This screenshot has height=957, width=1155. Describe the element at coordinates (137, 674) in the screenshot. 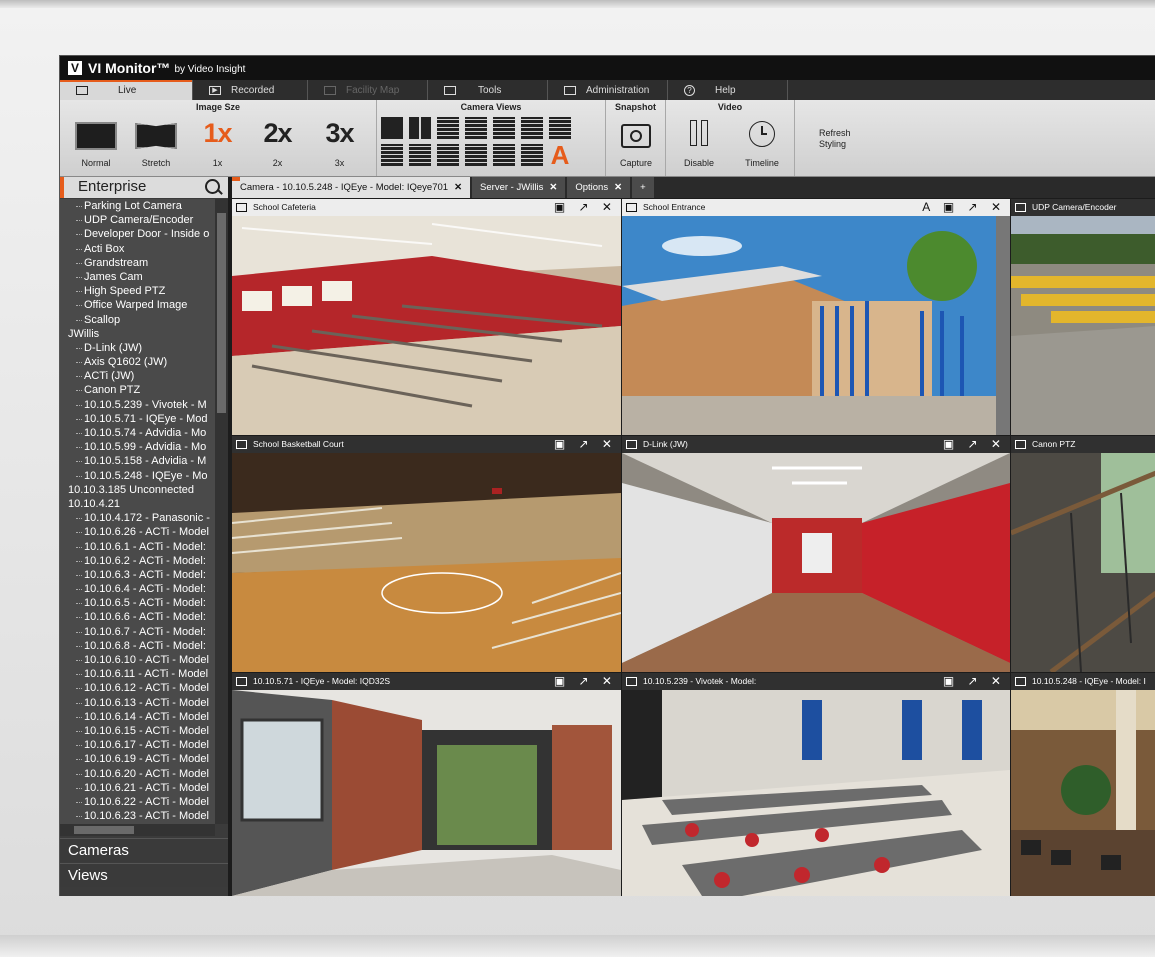

I see `tree-node: 10.10.6.11 - ACTi - Model` at that location.